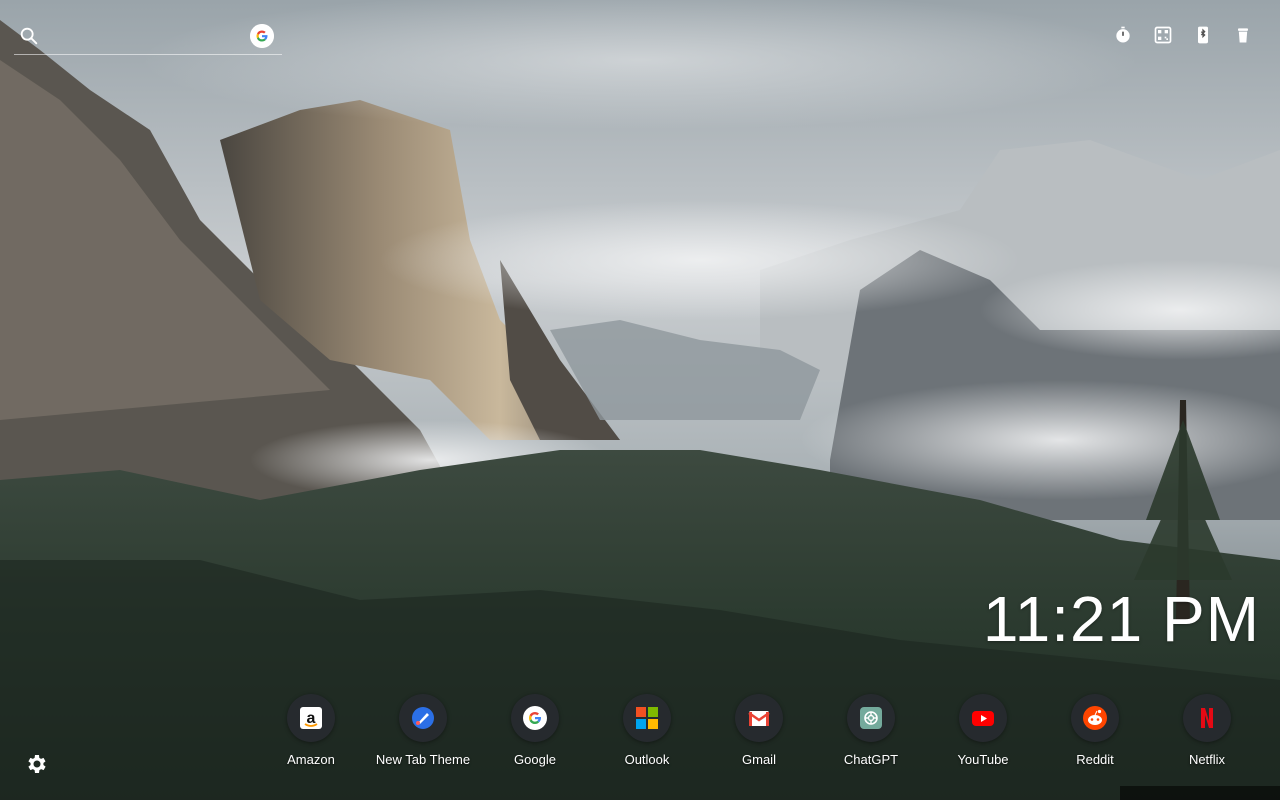 This screenshot has width=1280, height=800. What do you see at coordinates (1121, 619) in the screenshot?
I see `clock-time: 11:21 PM` at bounding box center [1121, 619].